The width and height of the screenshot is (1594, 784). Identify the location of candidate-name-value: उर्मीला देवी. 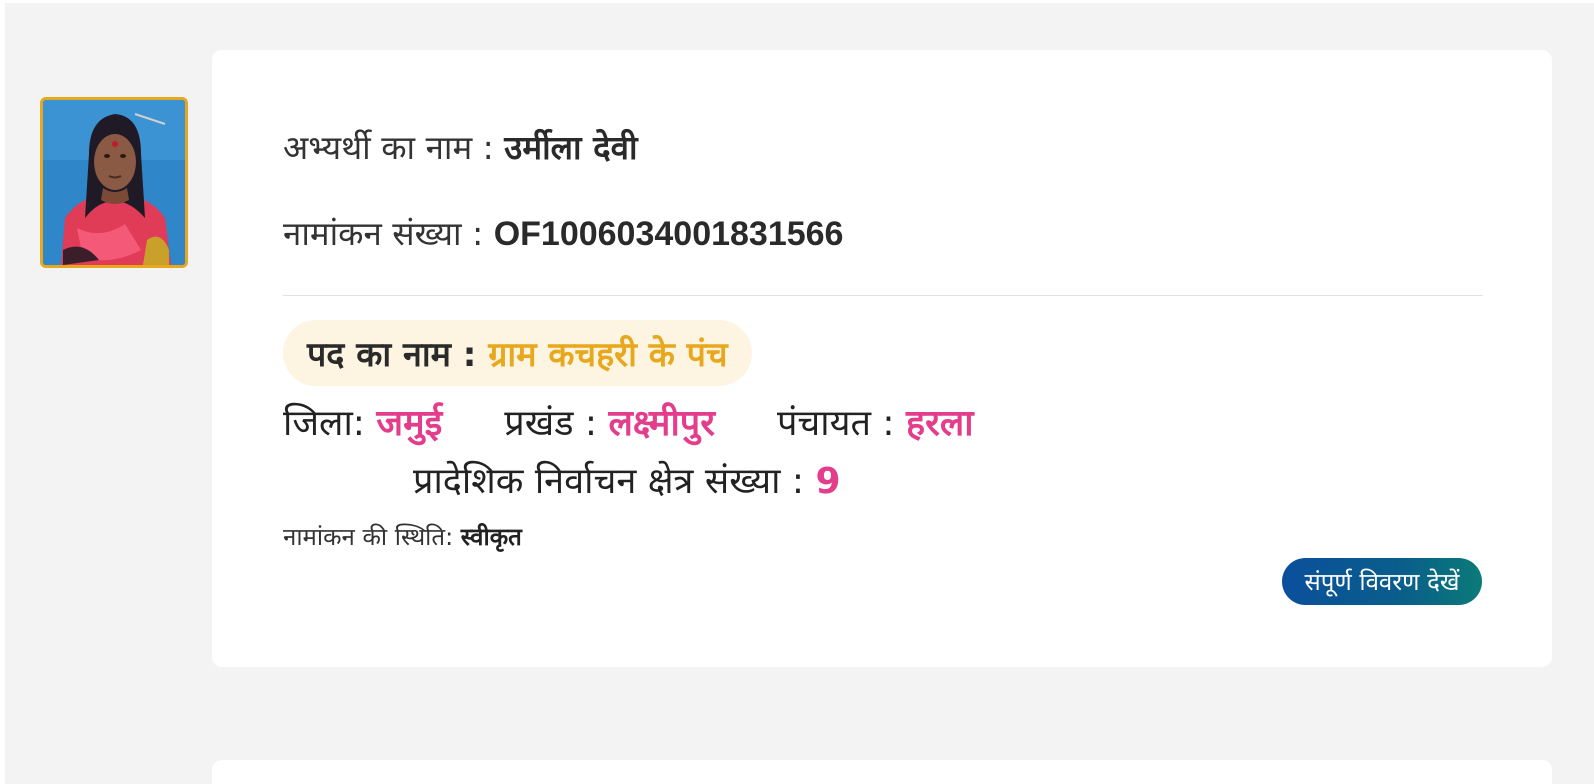
(571, 147).